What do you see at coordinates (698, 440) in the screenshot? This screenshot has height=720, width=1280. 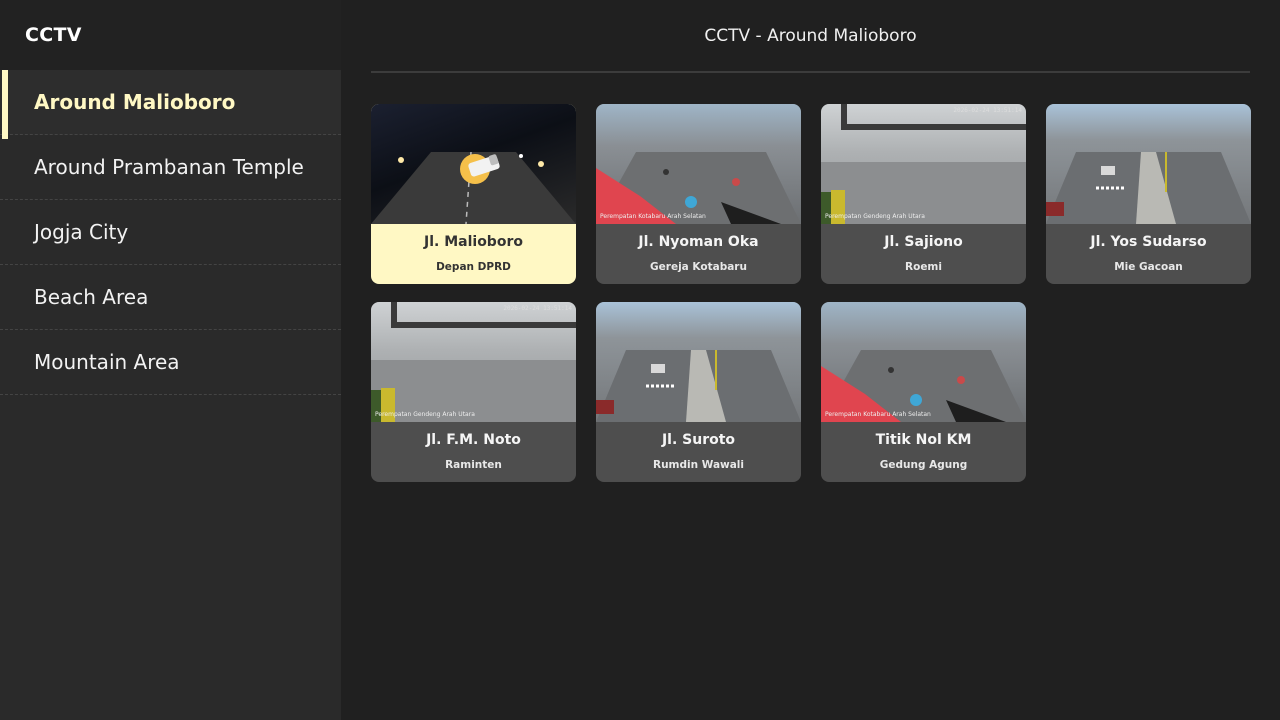 I see `camera-name: Jl. Suroto` at bounding box center [698, 440].